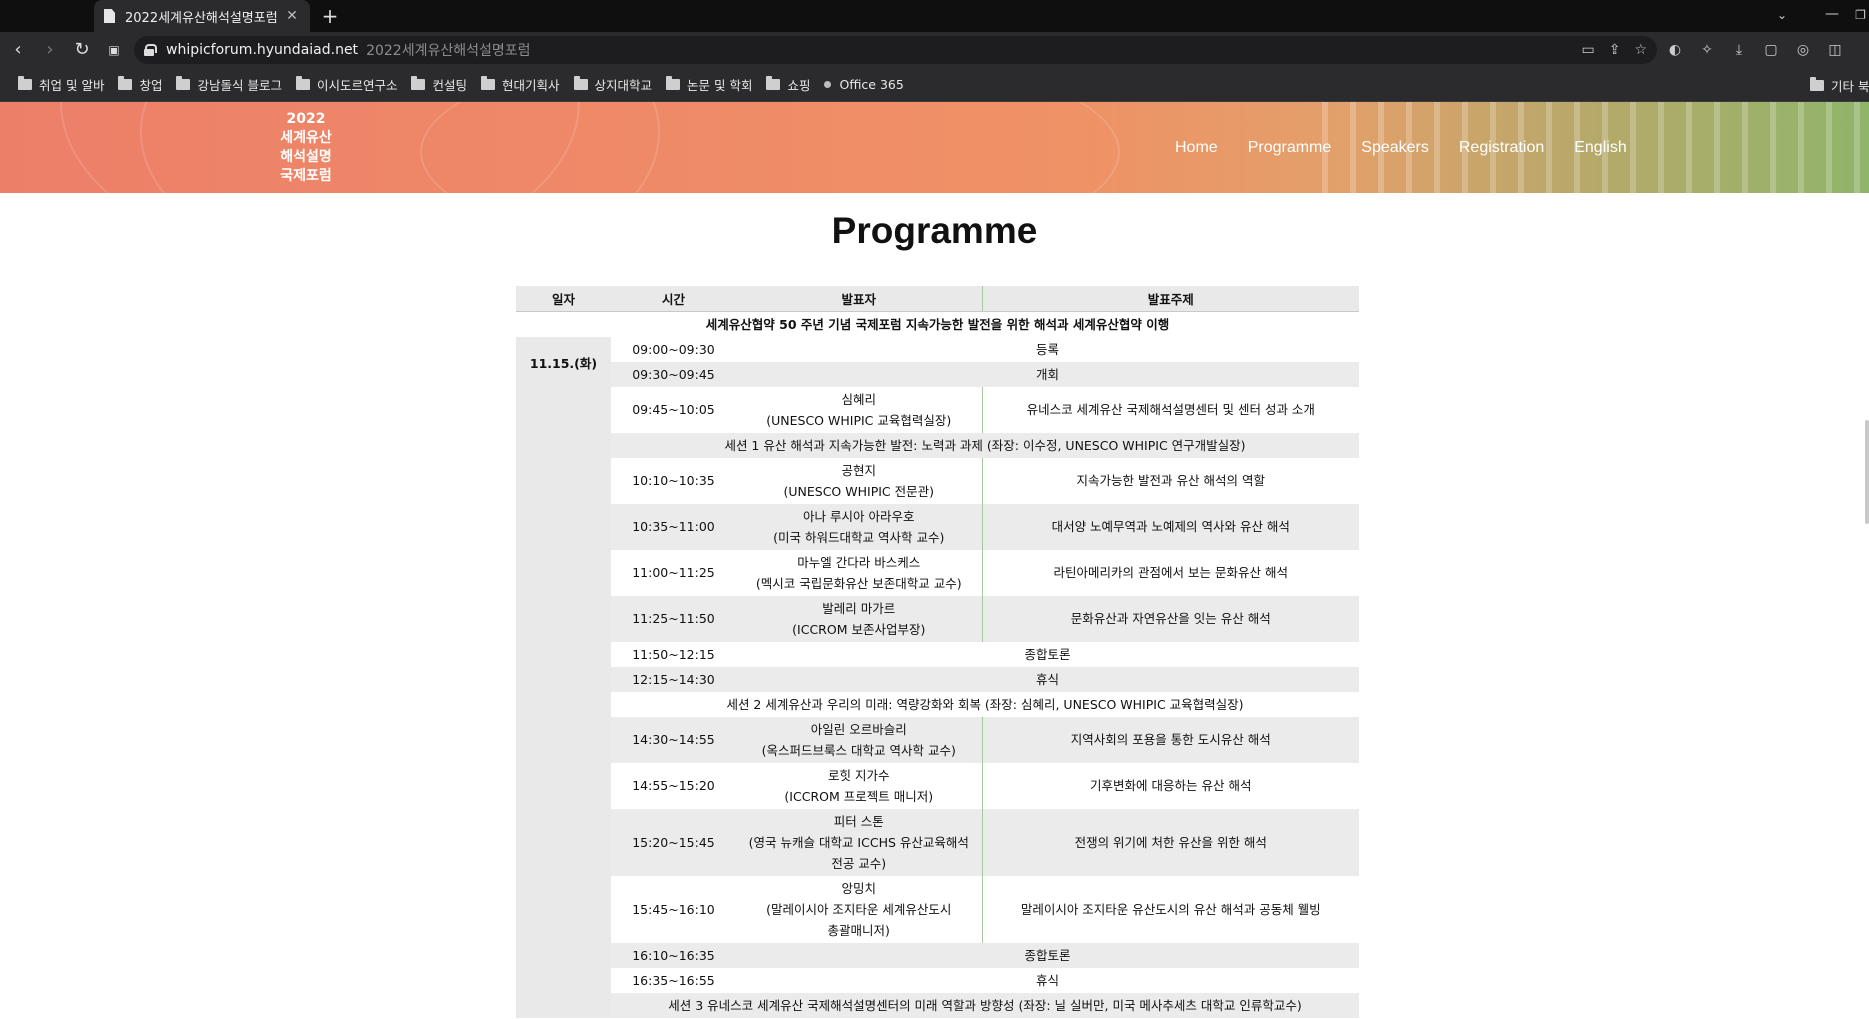  I want to click on document-icon, so click(109, 16).